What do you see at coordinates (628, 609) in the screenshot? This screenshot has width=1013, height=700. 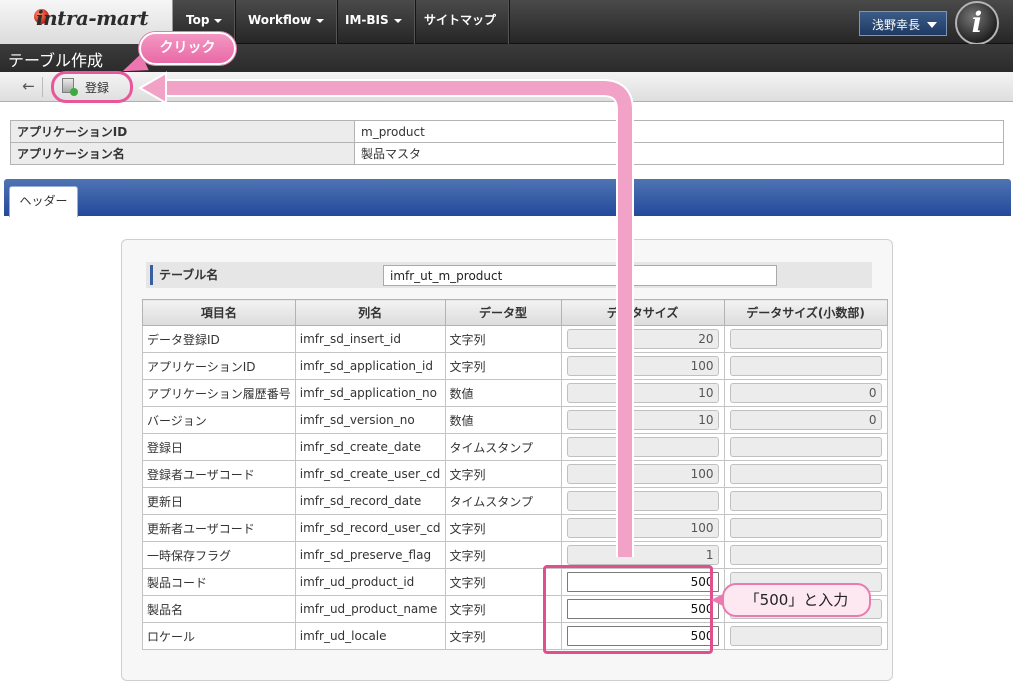 I see `size-input-highlight-annotation` at bounding box center [628, 609].